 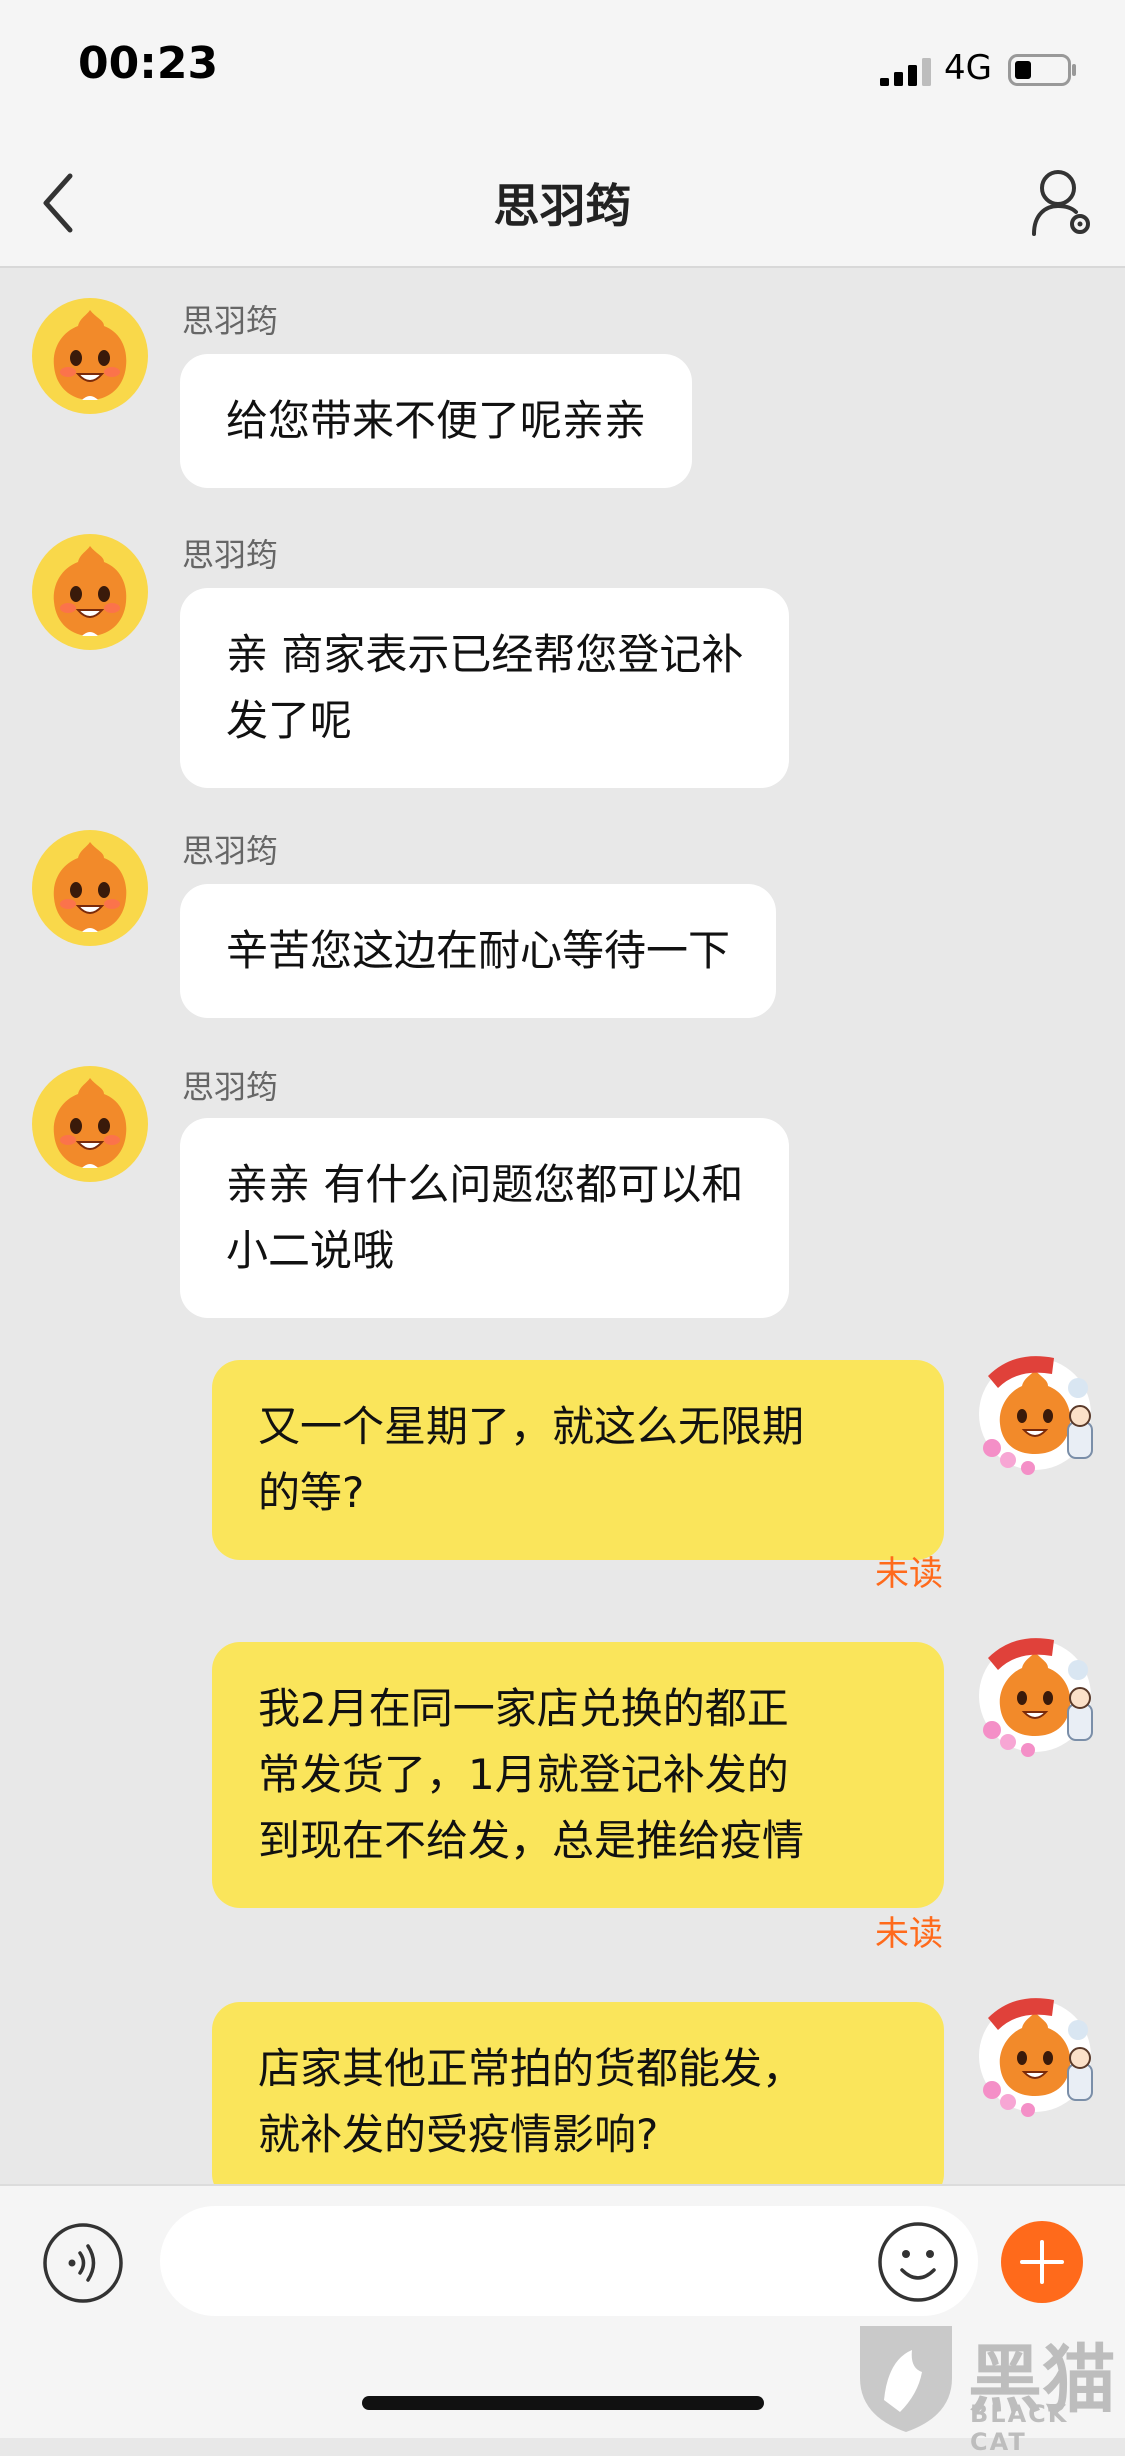 I want to click on outgoing-message-bubble: 店家其他正常拍的货都能发， 就补发的受疫情影响?, so click(x=578, y=2093).